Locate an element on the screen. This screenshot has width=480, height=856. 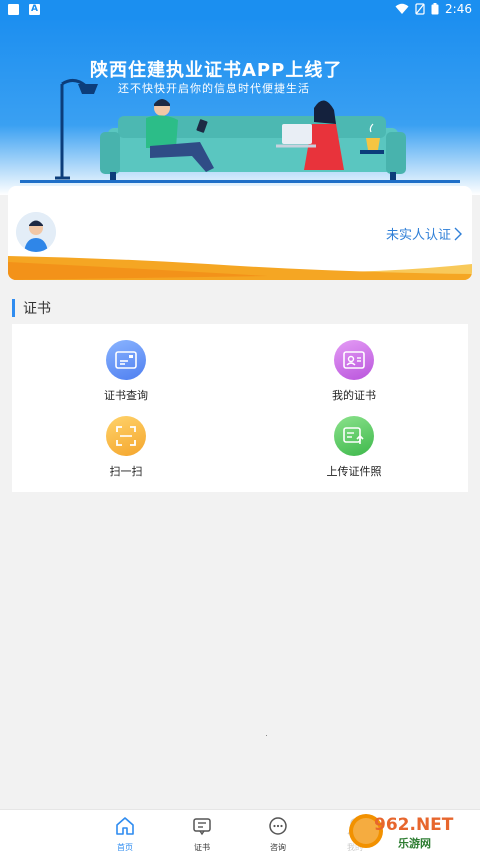
tile-upload-photo: 上传证件照 is located at coordinates (354, 447).